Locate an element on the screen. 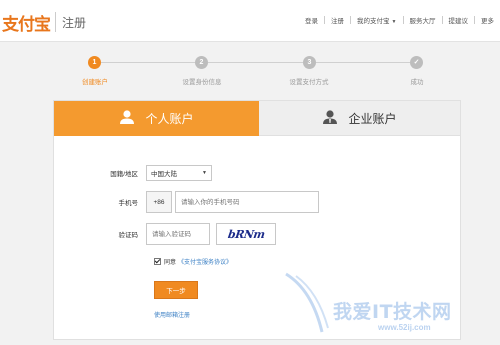  step-4-label: 成功 is located at coordinates (417, 82).